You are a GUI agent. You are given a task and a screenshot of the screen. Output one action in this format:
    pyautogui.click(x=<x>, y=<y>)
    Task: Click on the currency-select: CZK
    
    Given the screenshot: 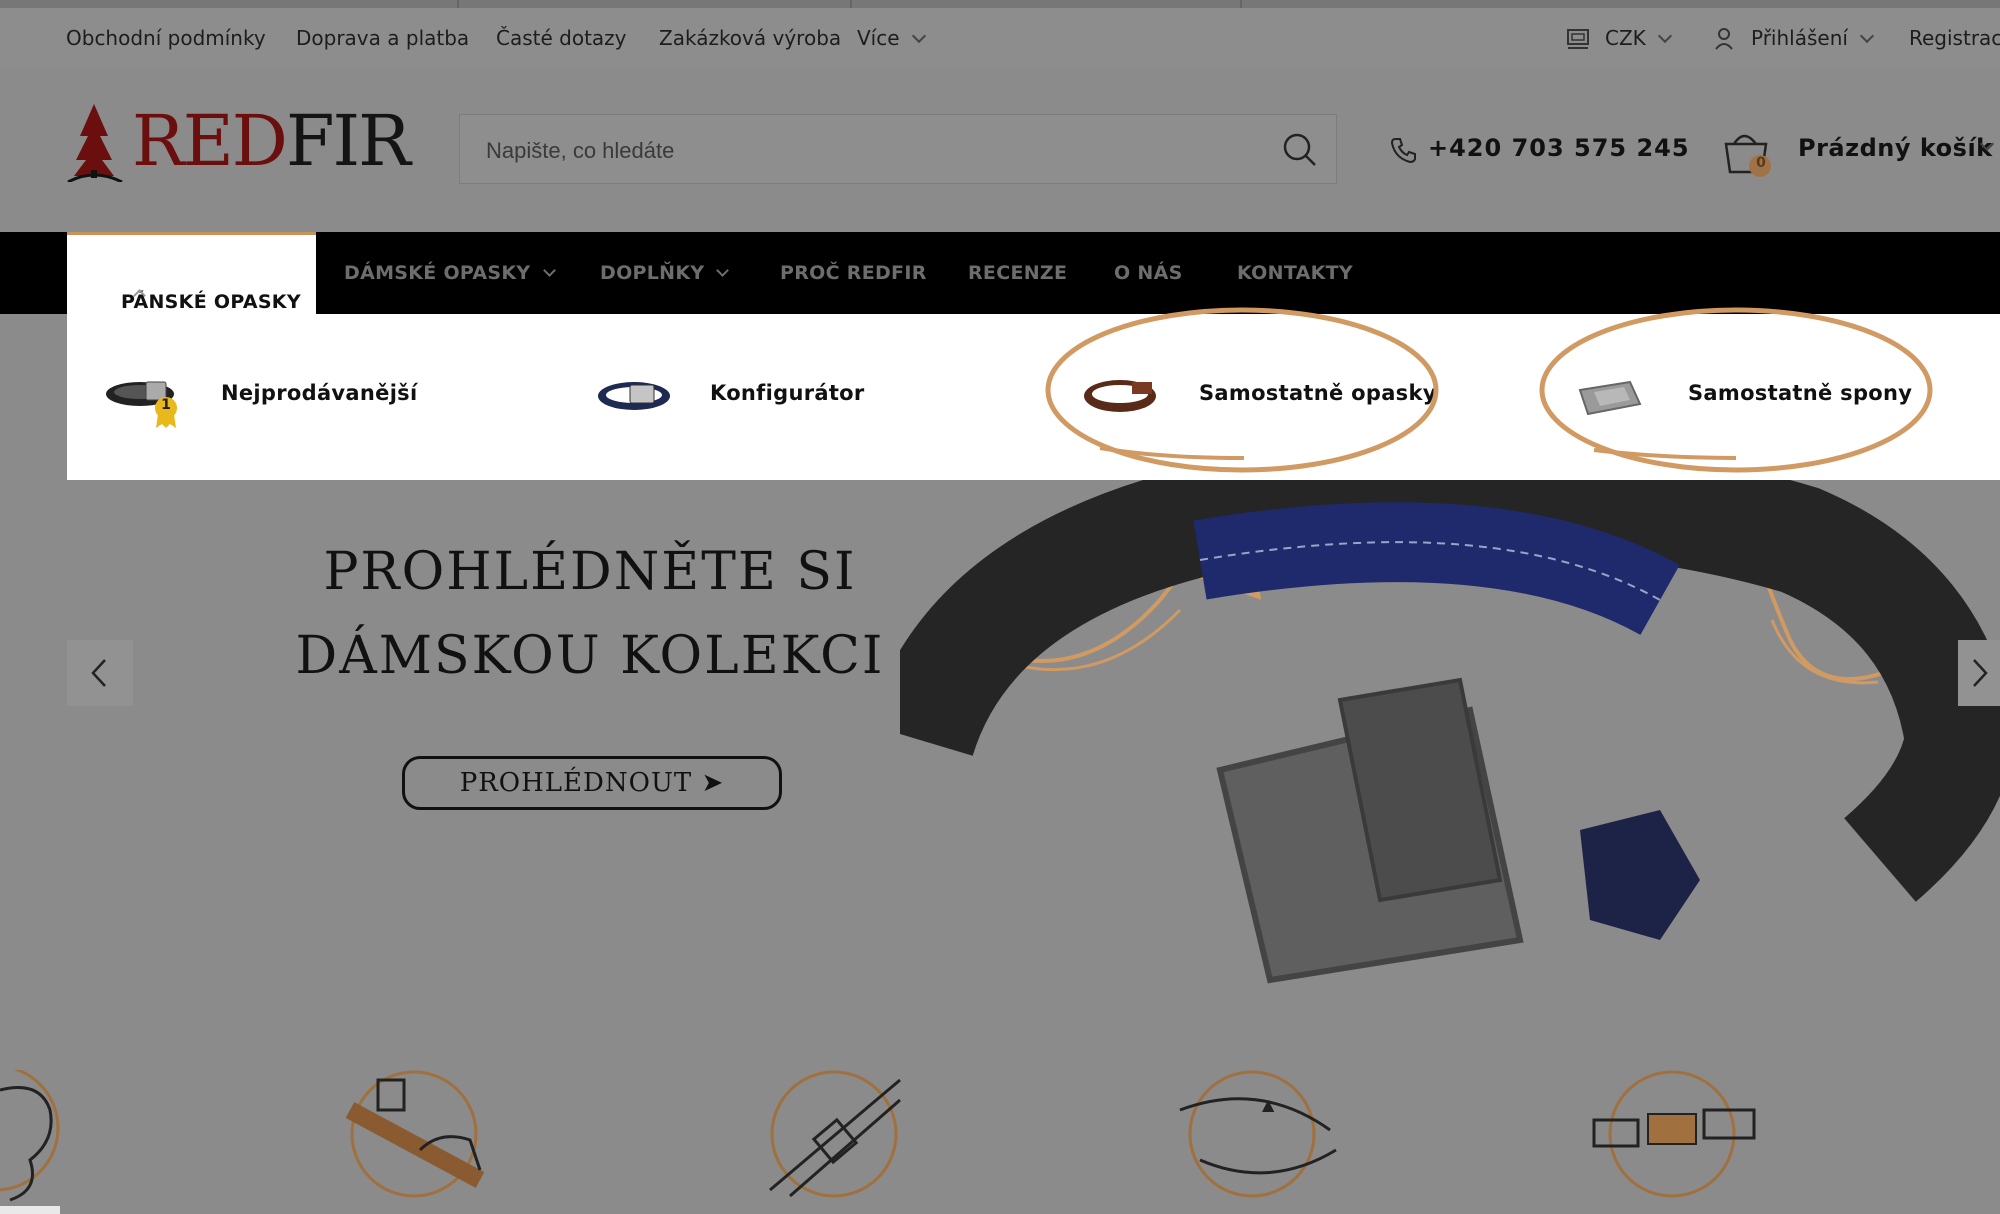 What is the action you would take?
    pyautogui.click(x=1638, y=38)
    